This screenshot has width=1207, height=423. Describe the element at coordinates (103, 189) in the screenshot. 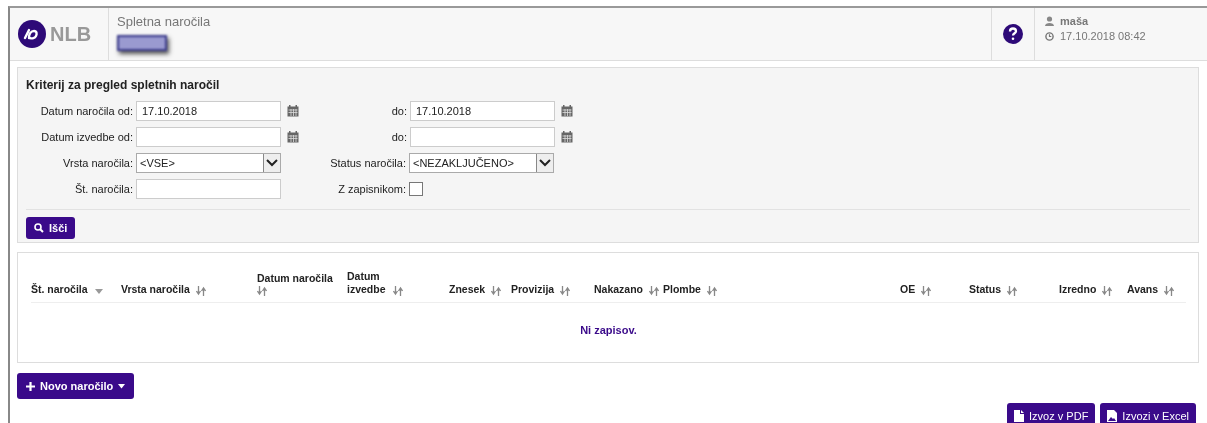

I see `field-label: Št. naročila:` at that location.